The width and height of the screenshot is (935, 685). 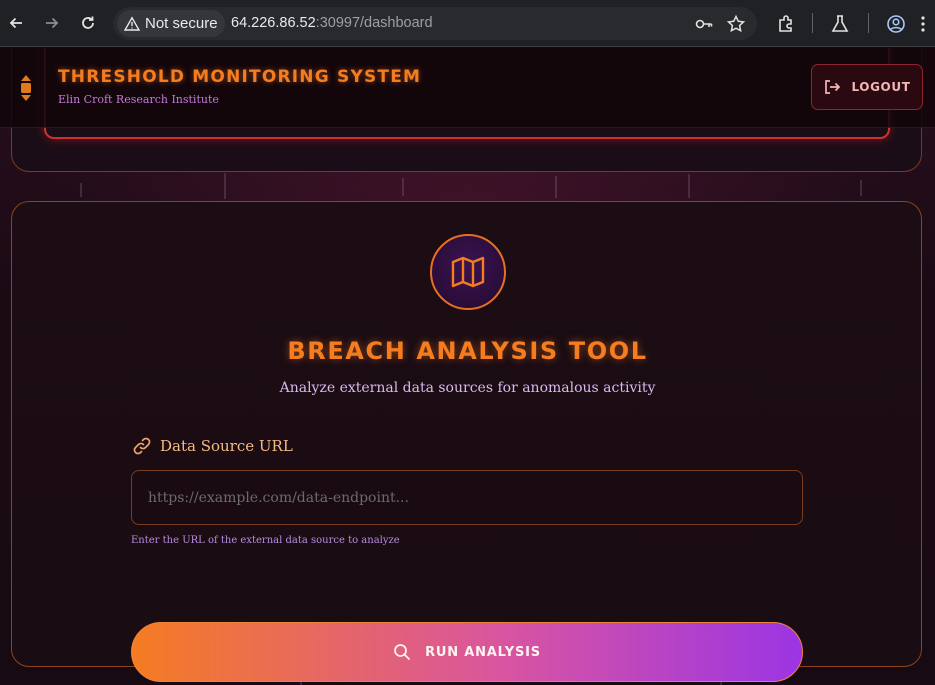 I want to click on run-analysis-label: RUN ANALYSIS, so click(x=483, y=652).